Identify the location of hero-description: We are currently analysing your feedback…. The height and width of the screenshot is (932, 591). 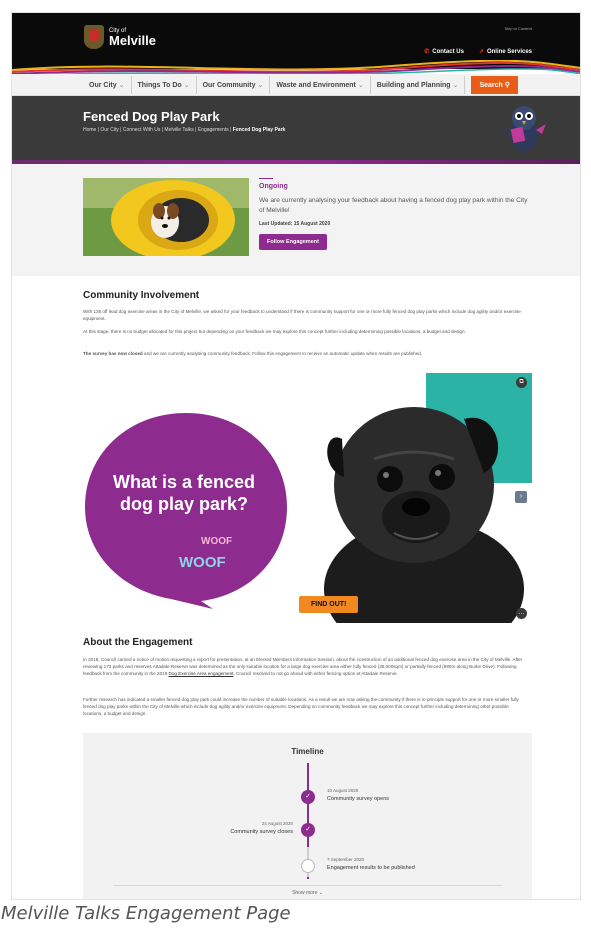
(393, 205).